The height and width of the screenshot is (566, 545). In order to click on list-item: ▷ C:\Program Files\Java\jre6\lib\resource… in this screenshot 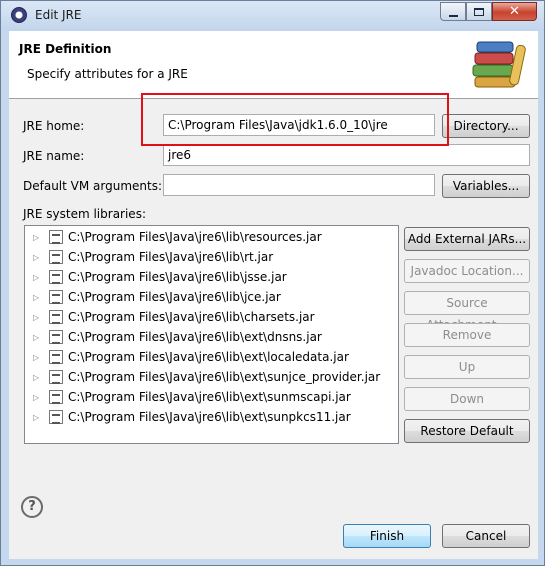, I will do `click(211, 237)`.